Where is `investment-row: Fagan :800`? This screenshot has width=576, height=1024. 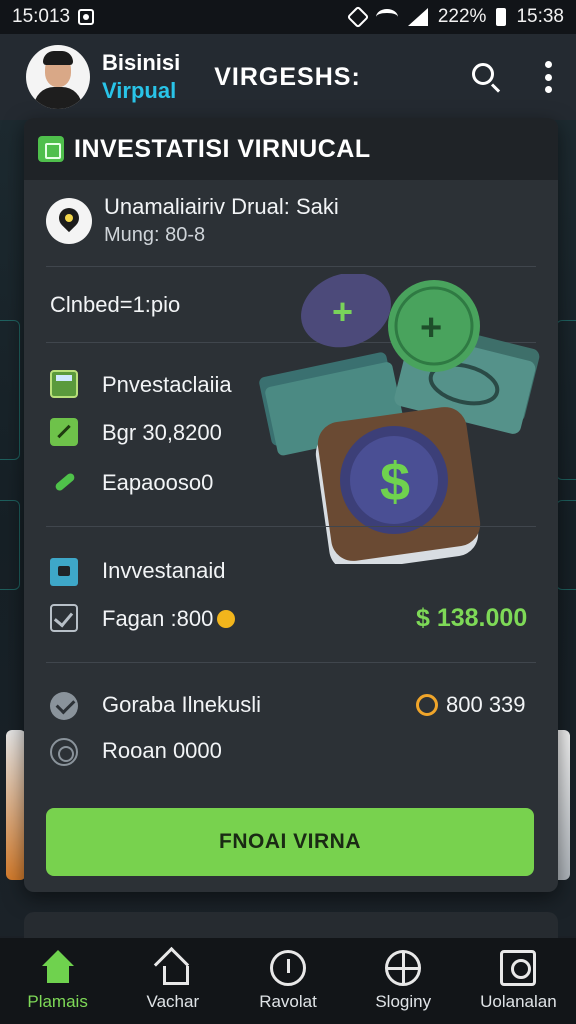 investment-row: Fagan :800 is located at coordinates (169, 619).